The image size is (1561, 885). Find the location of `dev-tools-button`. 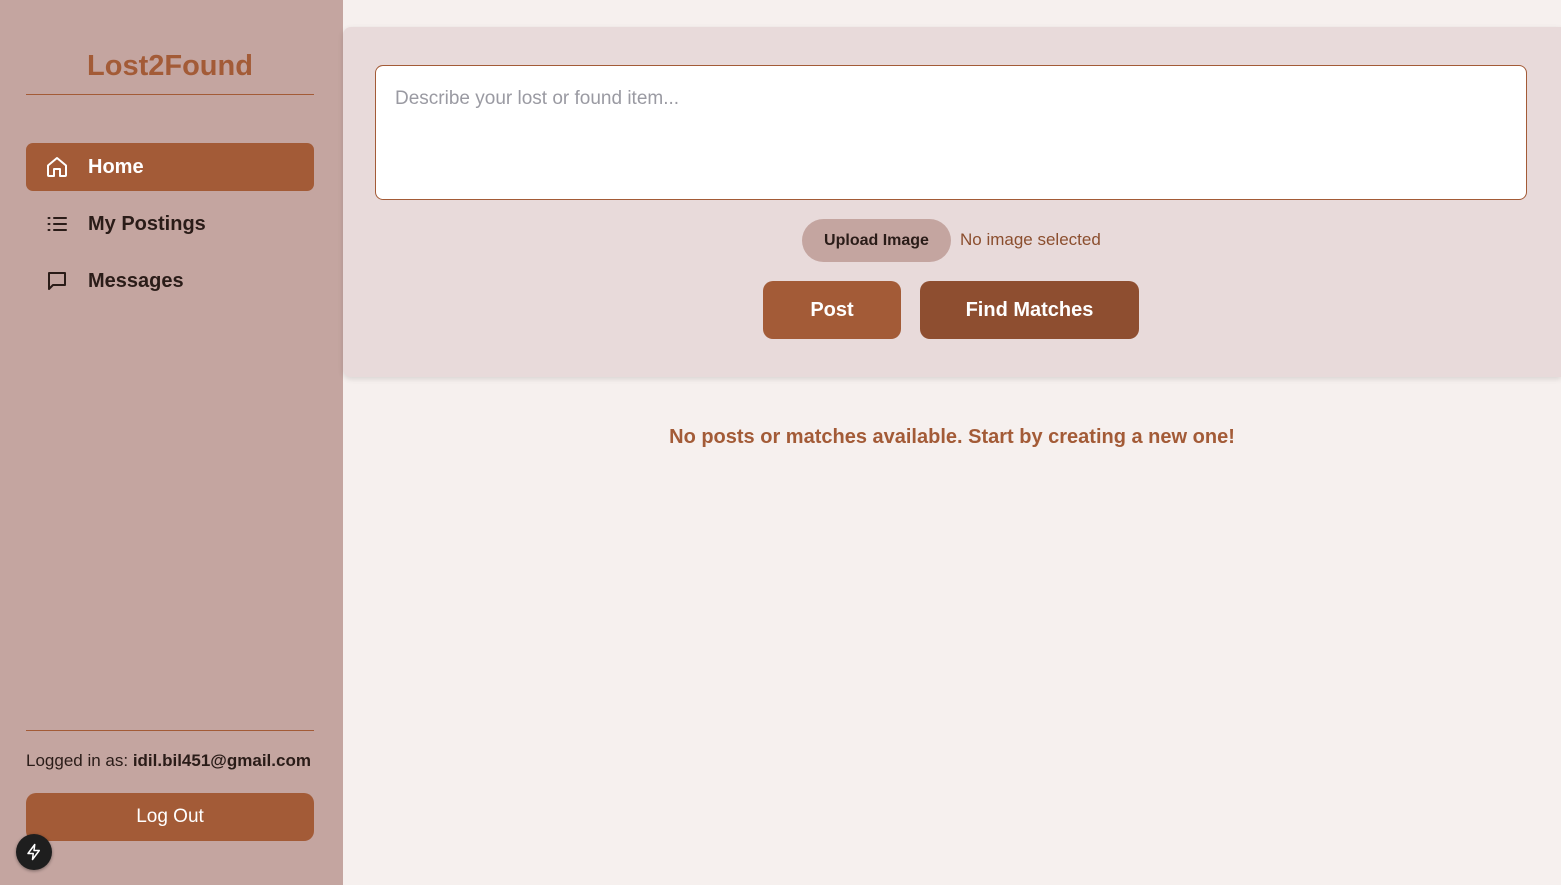

dev-tools-button is located at coordinates (34, 852).